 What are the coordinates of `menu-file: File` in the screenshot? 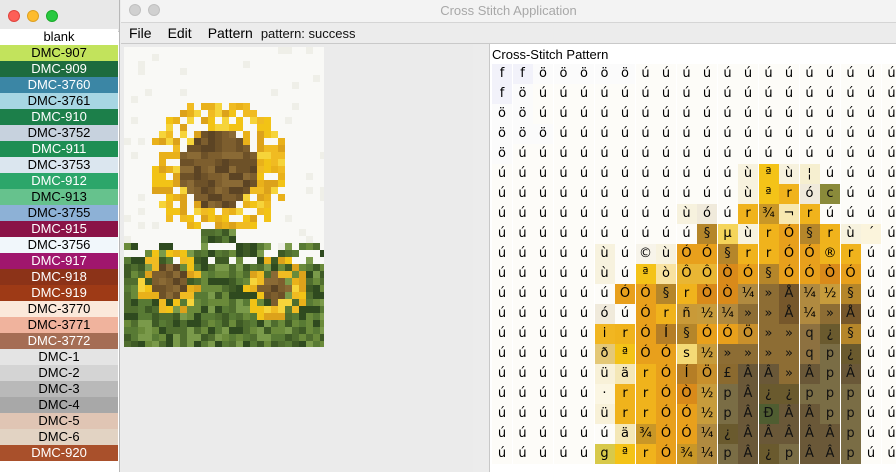 It's located at (140, 33).